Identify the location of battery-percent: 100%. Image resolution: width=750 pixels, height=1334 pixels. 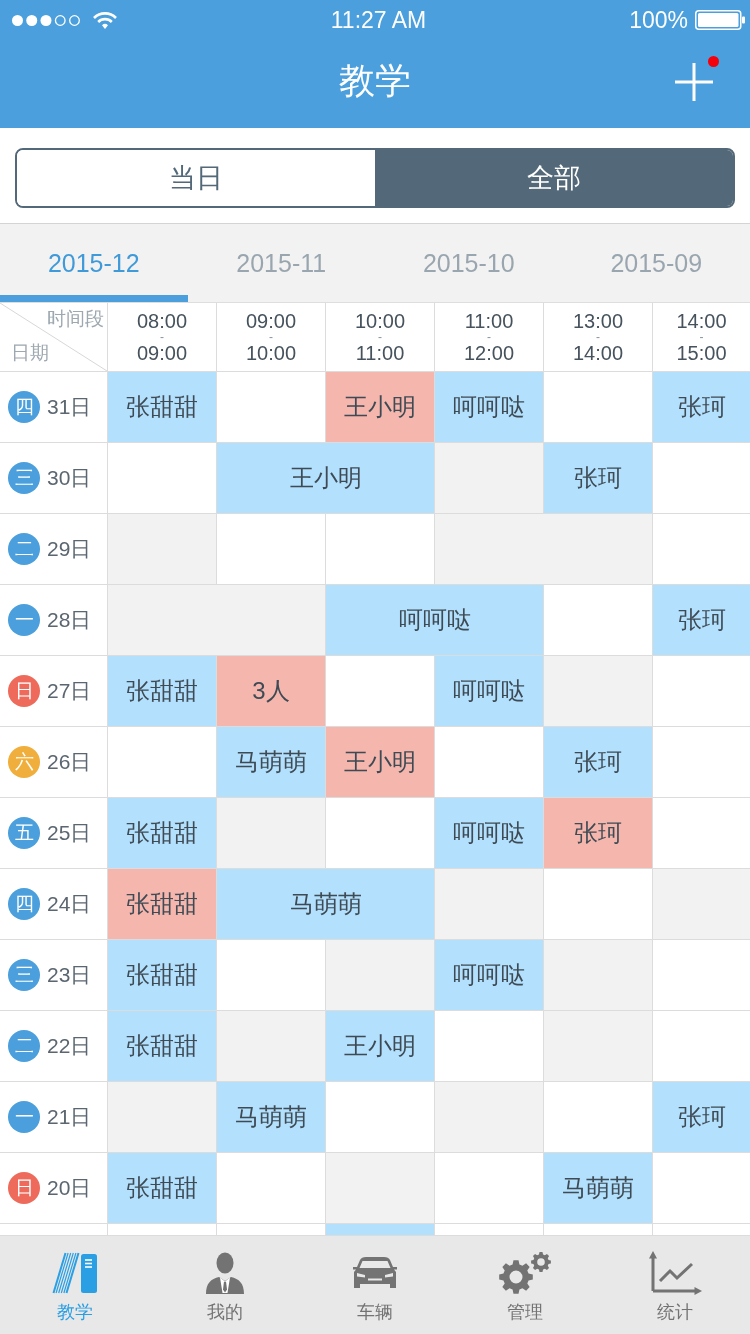
(658, 20).